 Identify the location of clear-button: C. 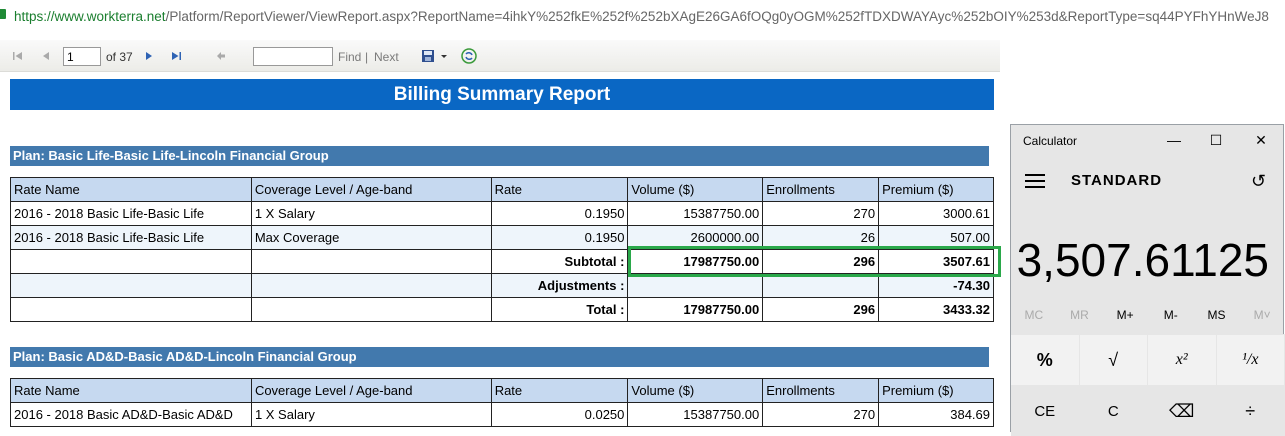
(1114, 411).